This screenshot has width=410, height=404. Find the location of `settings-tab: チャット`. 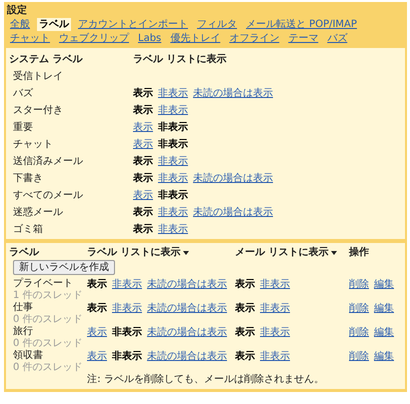

settings-tab: チャット is located at coordinates (30, 38).